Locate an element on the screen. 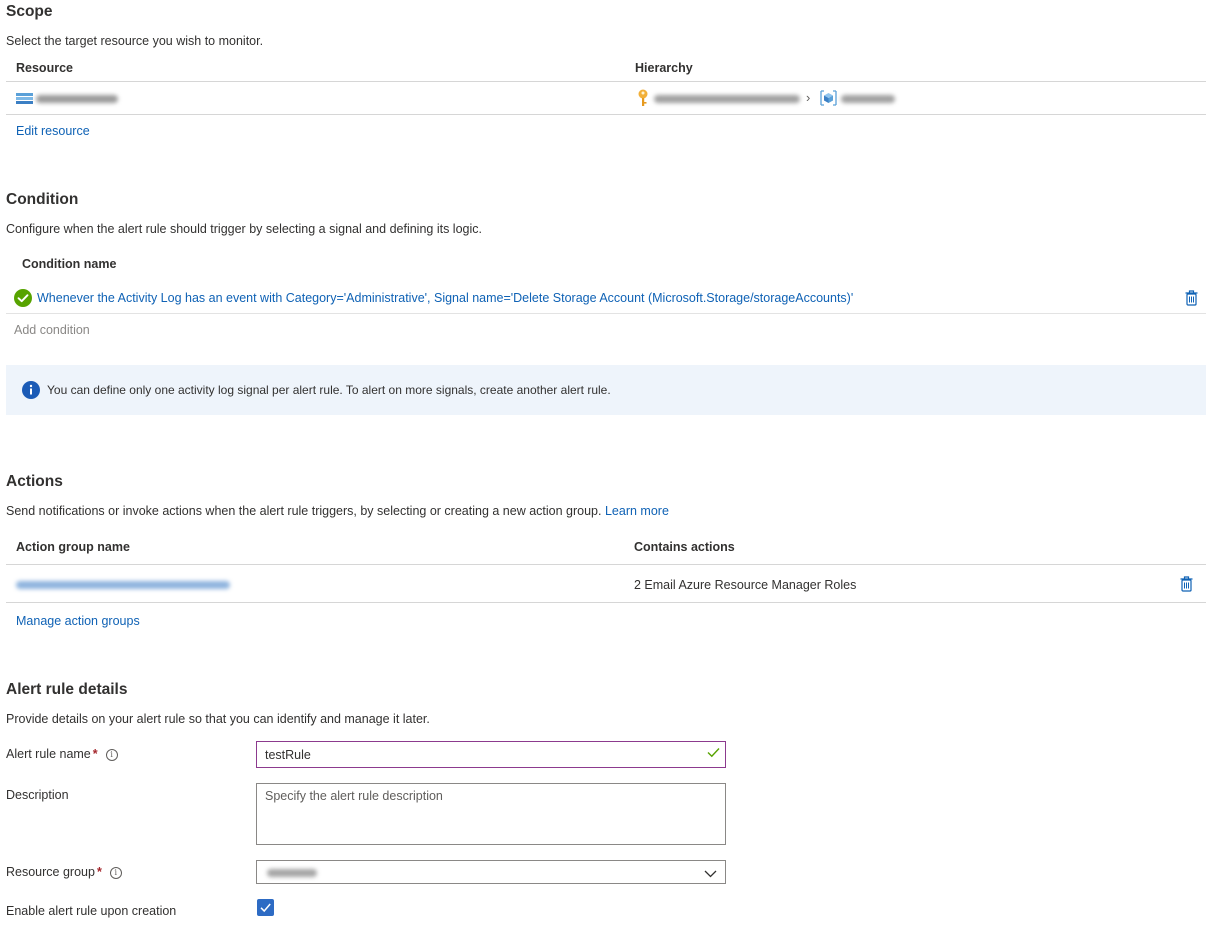  alert-rule-name-label: Alert rule name * i is located at coordinates (62, 754).